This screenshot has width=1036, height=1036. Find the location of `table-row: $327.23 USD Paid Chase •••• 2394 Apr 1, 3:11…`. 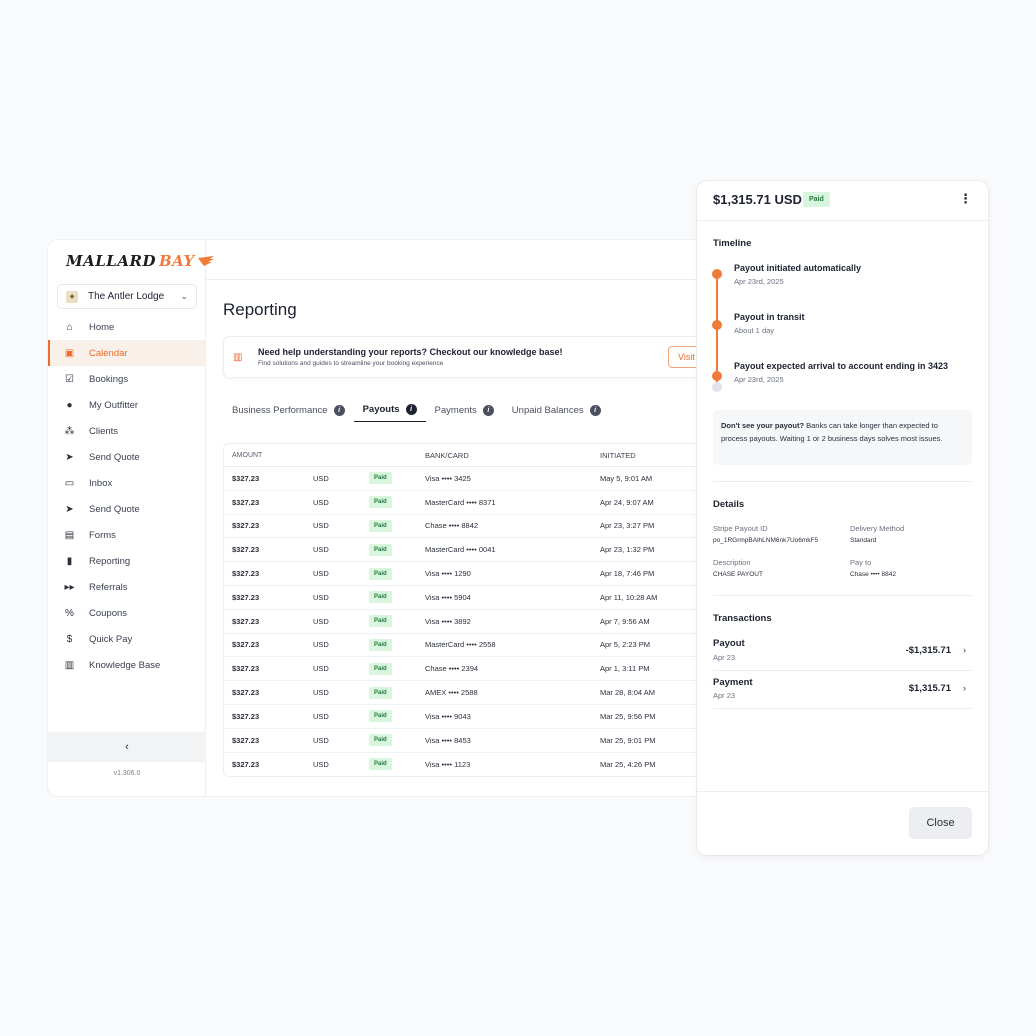

table-row: $327.23 USD Paid Chase •••• 2394 Apr 1, 3:11… is located at coordinates (466, 669).